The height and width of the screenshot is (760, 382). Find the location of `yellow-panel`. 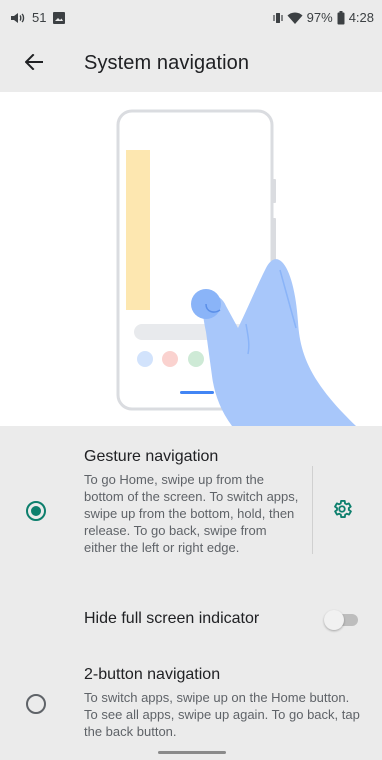

yellow-panel is located at coordinates (138, 230).